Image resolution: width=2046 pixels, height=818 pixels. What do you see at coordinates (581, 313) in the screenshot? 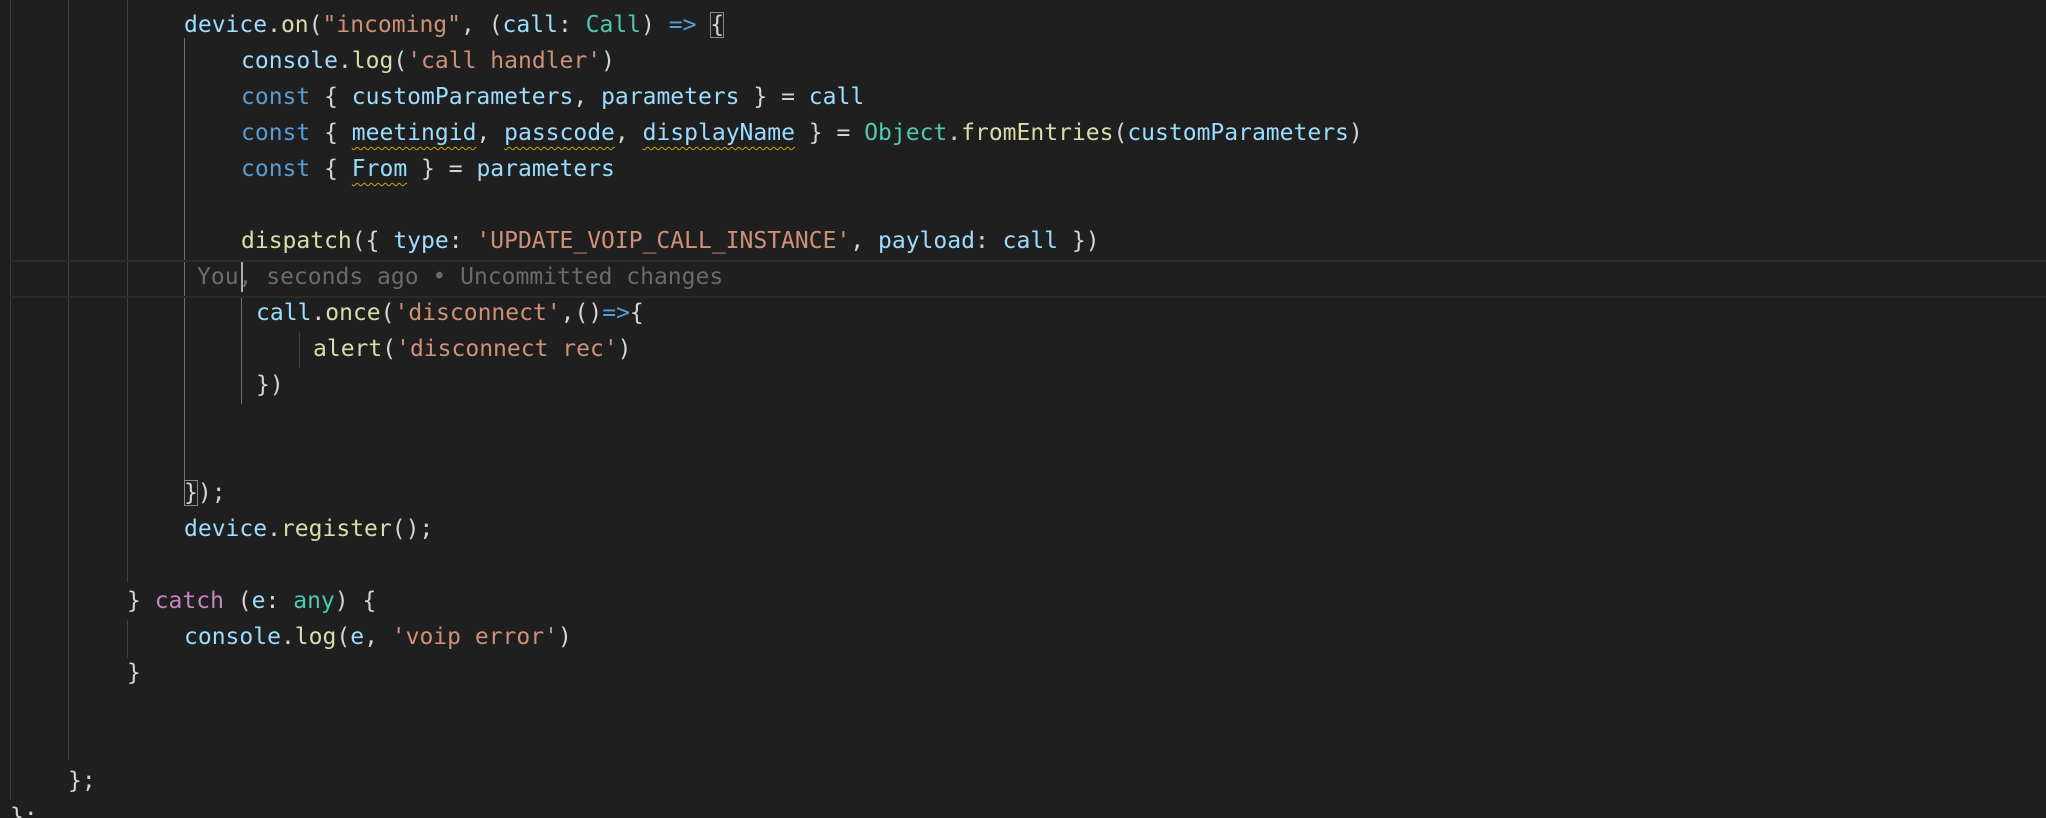
I see `token: ,()` at bounding box center [581, 313].